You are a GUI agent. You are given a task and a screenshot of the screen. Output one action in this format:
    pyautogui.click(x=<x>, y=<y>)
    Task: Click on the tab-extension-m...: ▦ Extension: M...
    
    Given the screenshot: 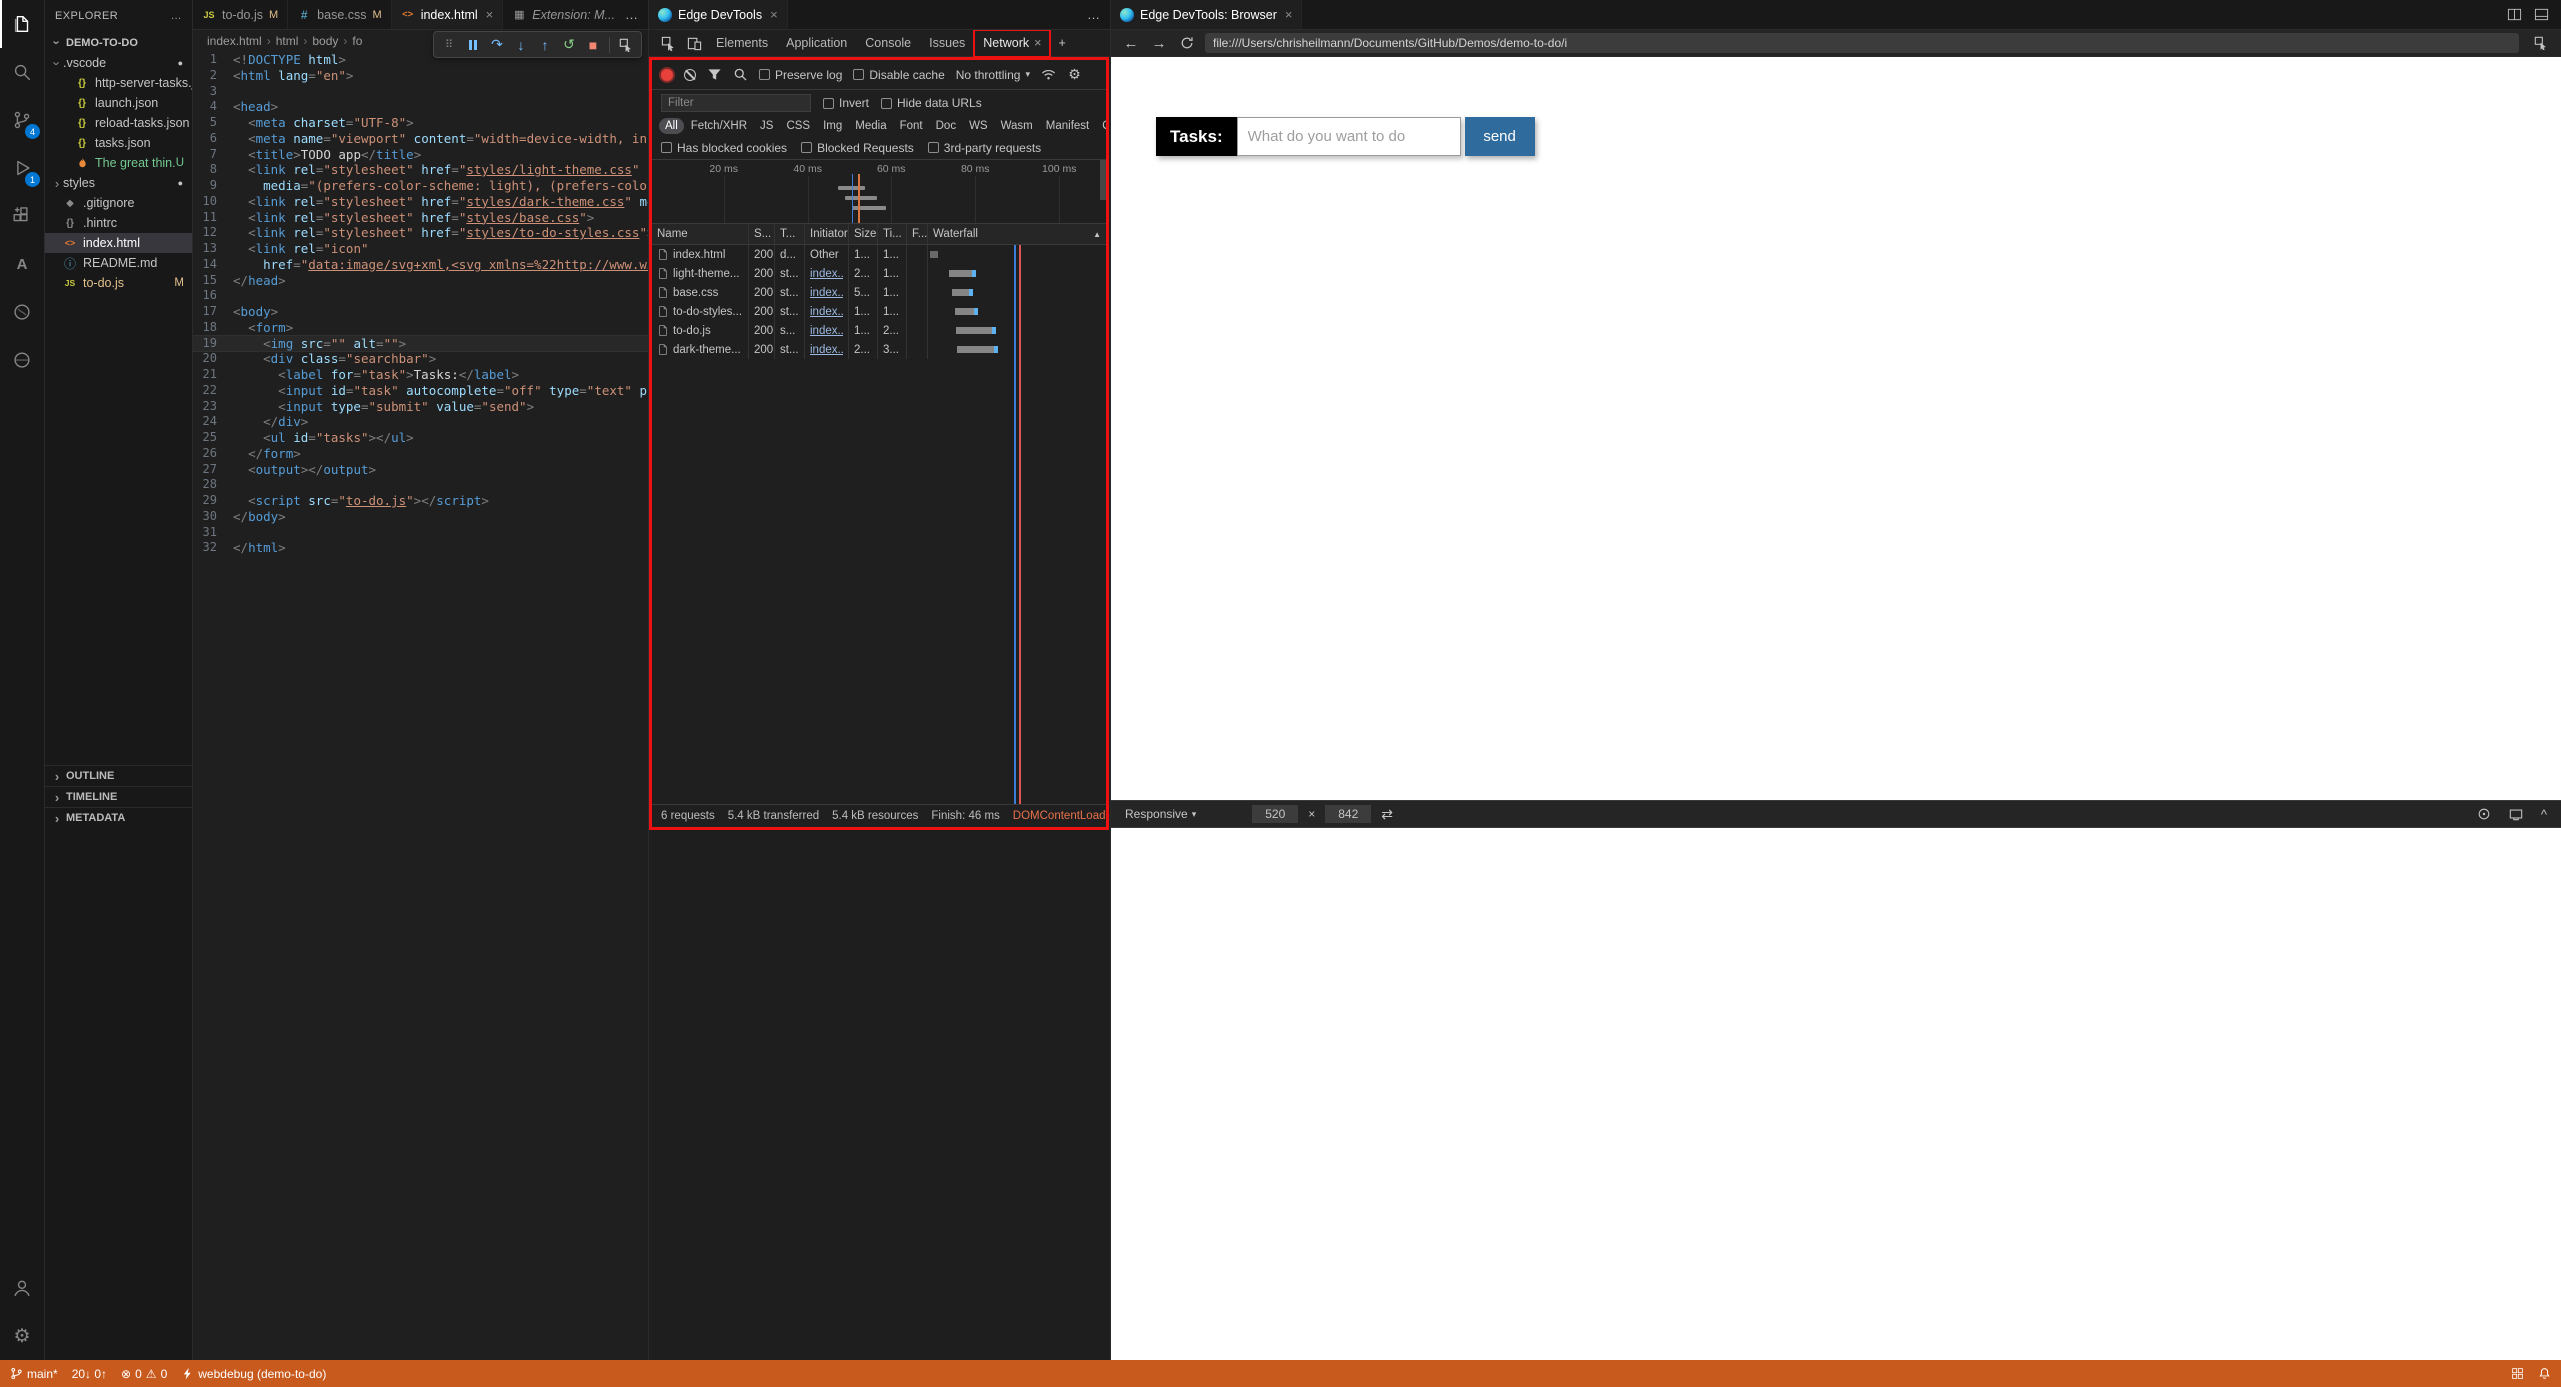 What is the action you would take?
    pyautogui.click(x=564, y=14)
    